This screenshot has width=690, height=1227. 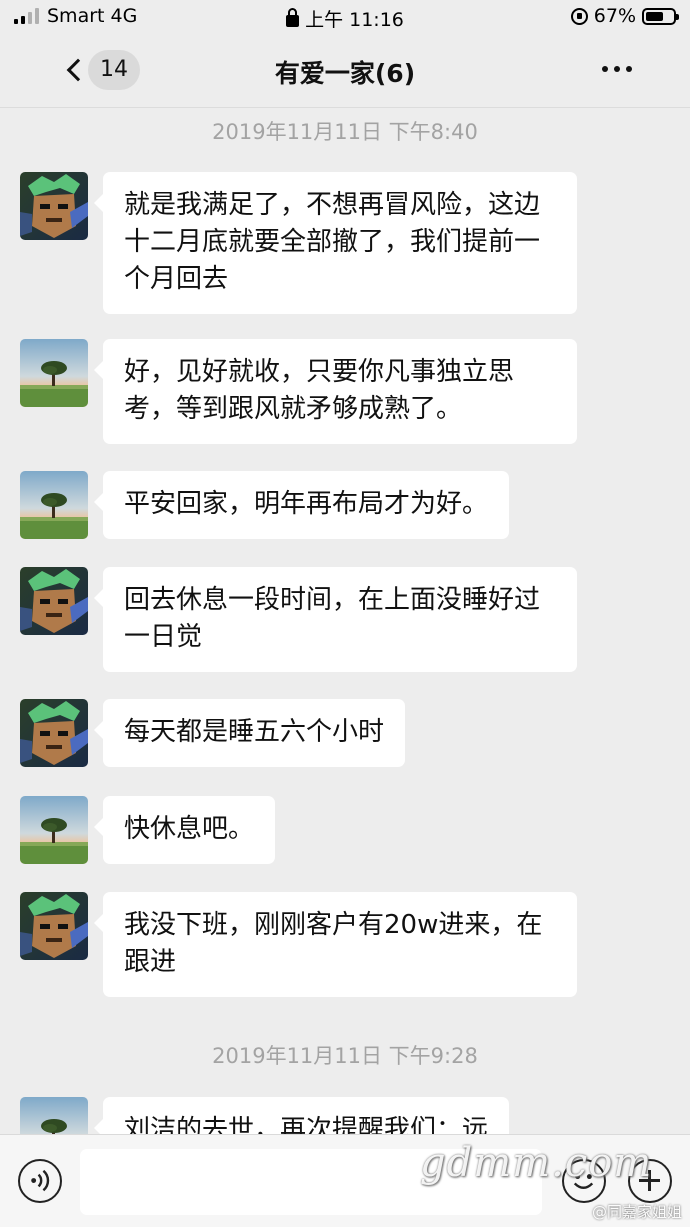 I want to click on nav-bar: 14 有爱一家(6), so click(x=345, y=71).